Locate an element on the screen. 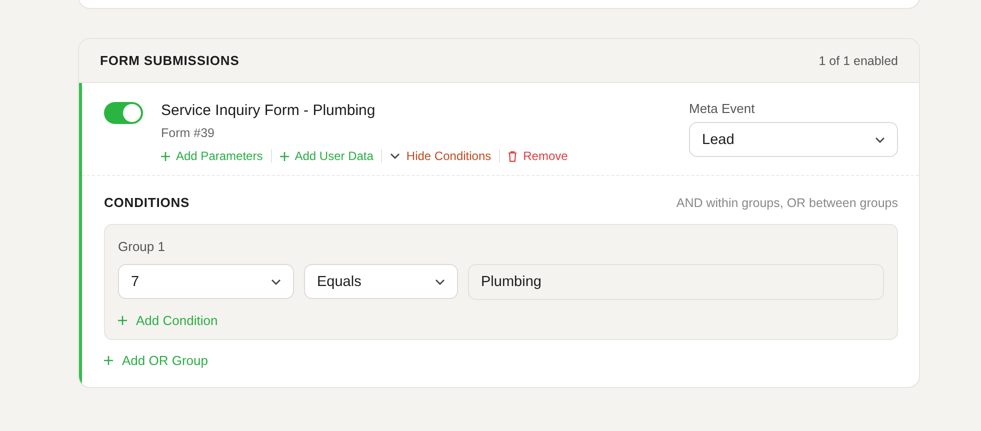 This screenshot has width=981, height=431. add-group-link: Add OR Group is located at coordinates (156, 360).